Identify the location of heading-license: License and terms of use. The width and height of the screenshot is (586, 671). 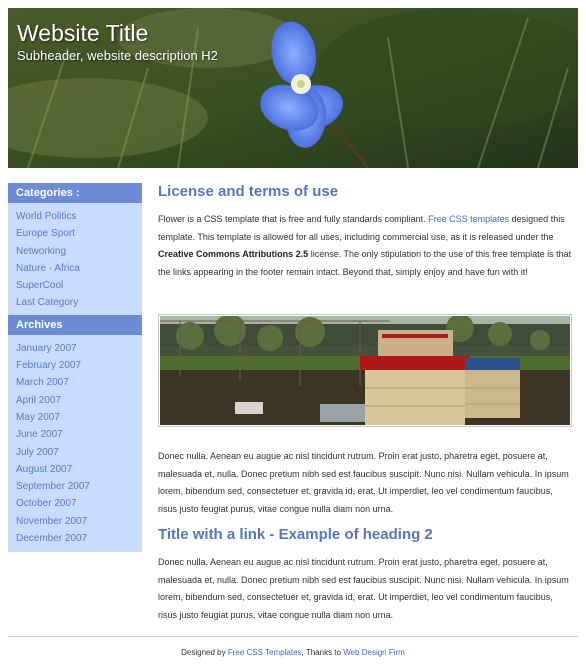
(248, 191).